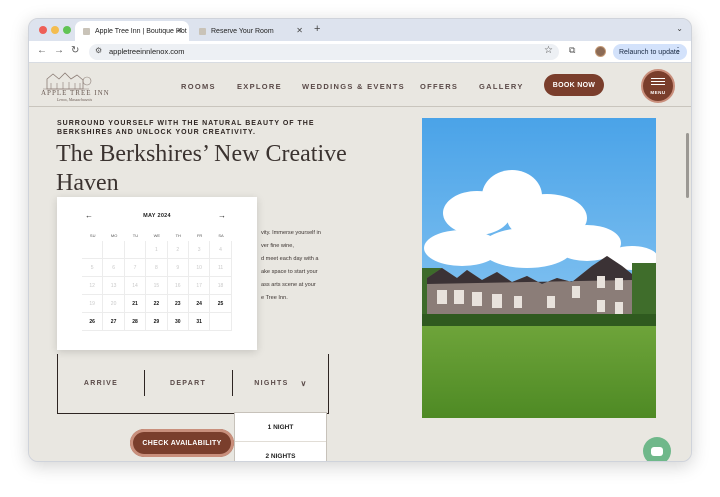 The image size is (720, 497). What do you see at coordinates (89, 215) in the screenshot?
I see `calendar-prev-icon: ←` at bounding box center [89, 215].